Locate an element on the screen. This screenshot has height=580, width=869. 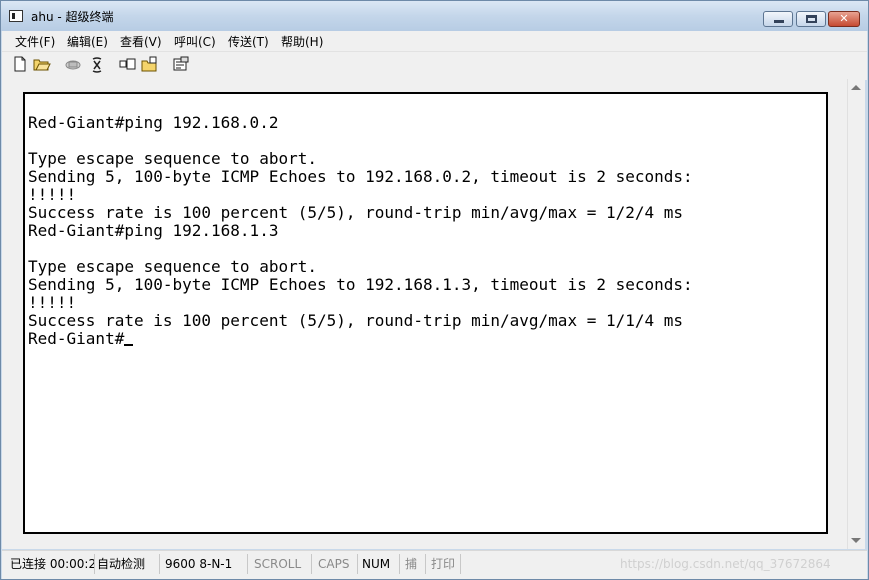
phone-call-icon is located at coordinates (73, 65).